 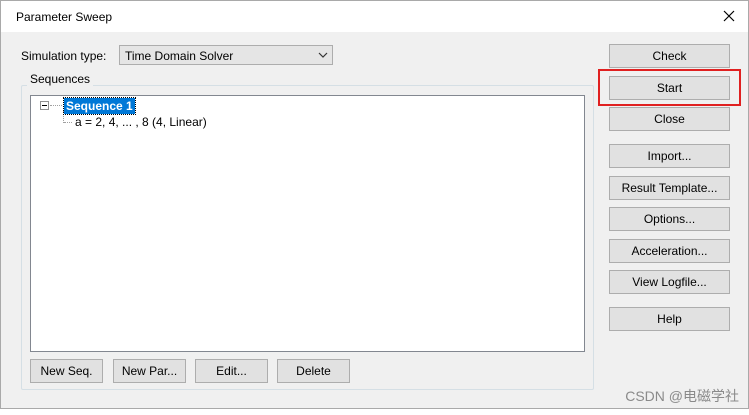 I want to click on help-button: Help, so click(x=669, y=319).